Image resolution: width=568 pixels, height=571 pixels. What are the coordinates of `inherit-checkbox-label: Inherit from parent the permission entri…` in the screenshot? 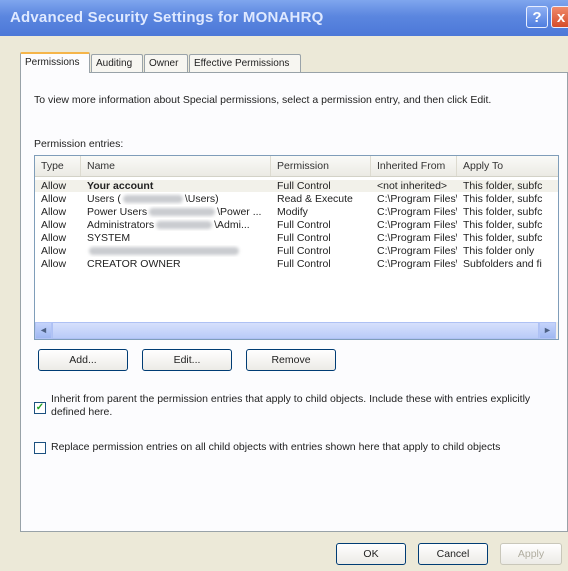 It's located at (290, 406).